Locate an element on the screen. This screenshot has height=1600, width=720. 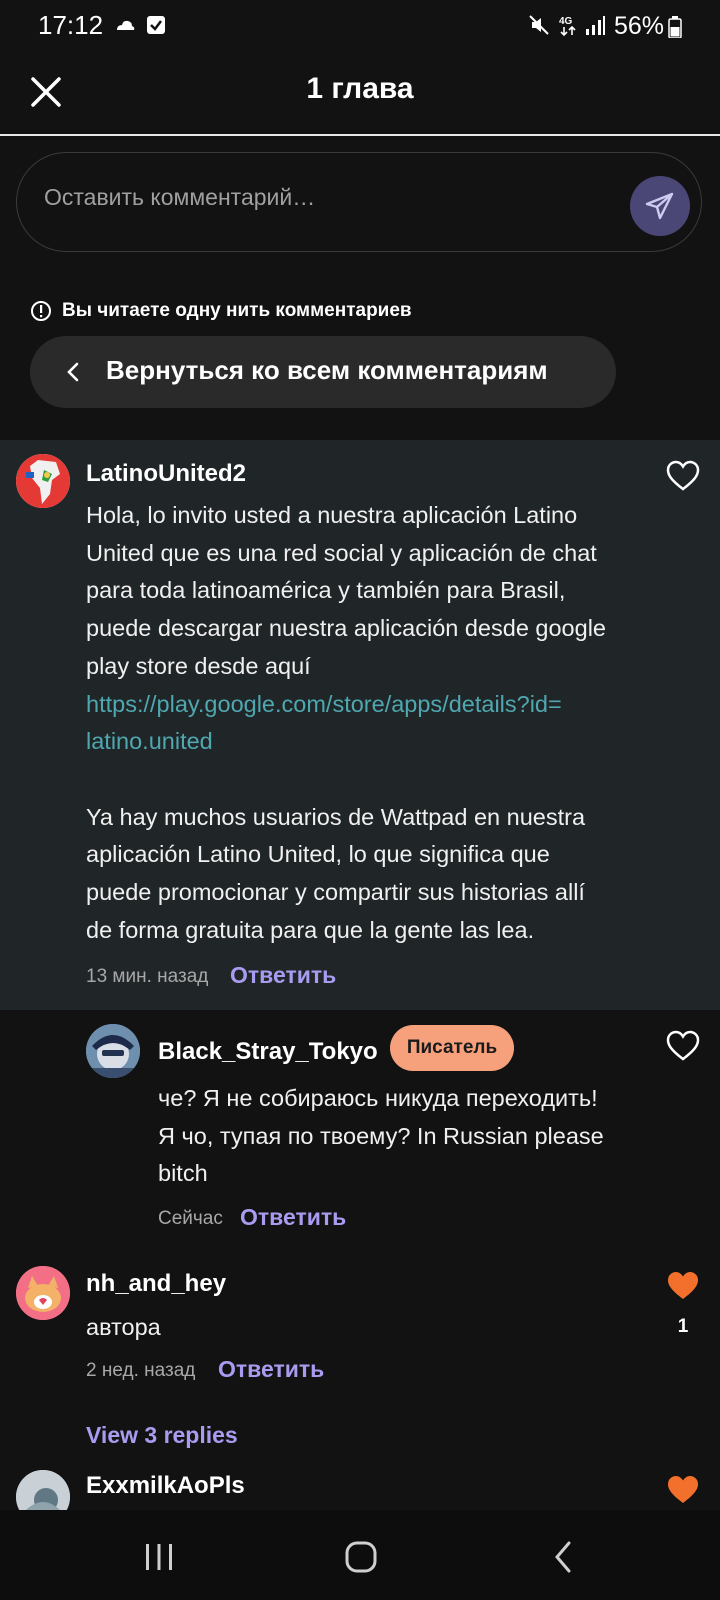
comment-timestamp: Сейчас is located at coordinates (190, 1218).